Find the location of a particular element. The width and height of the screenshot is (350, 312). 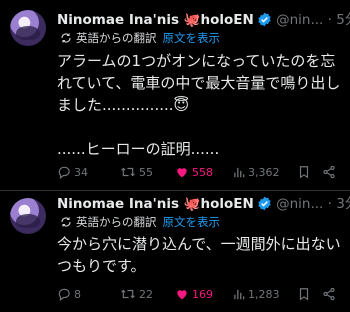

views-count: 3,362 is located at coordinates (264, 172).